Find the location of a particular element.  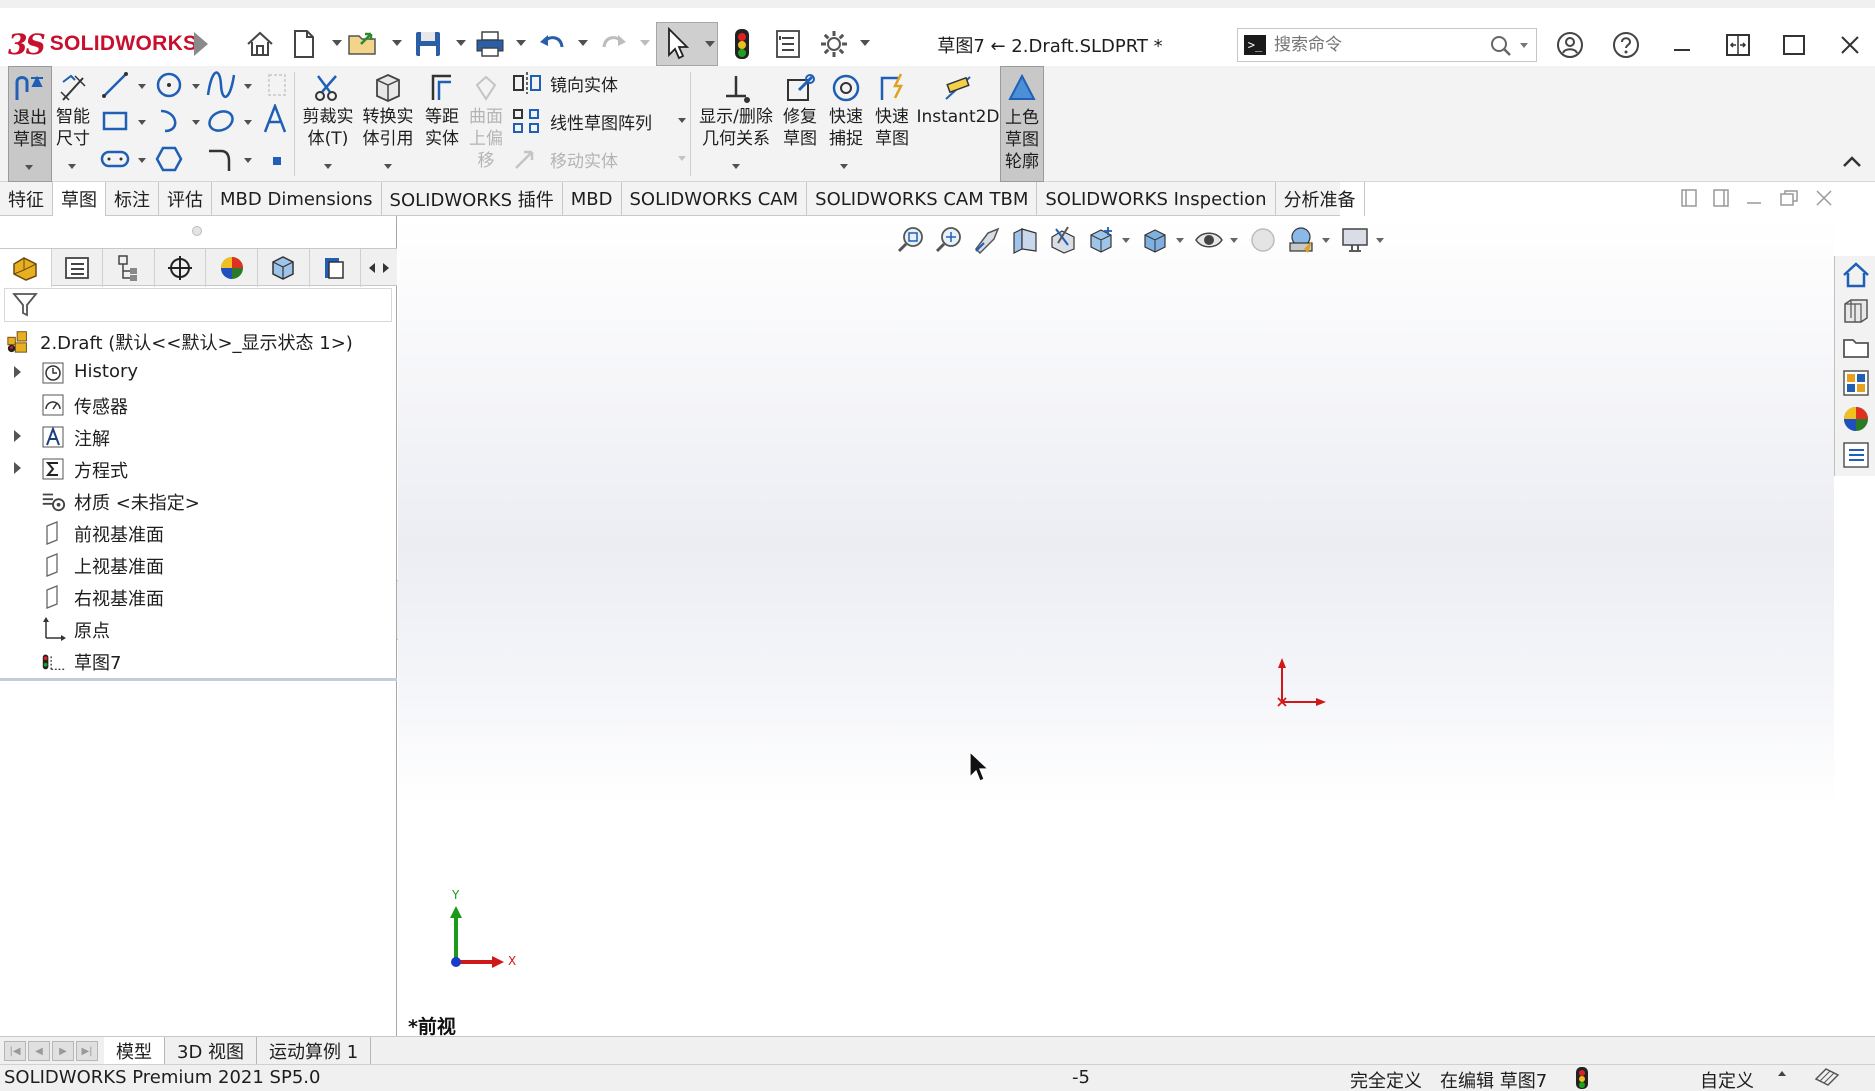

move-dropdown-icon is located at coordinates (682, 158).